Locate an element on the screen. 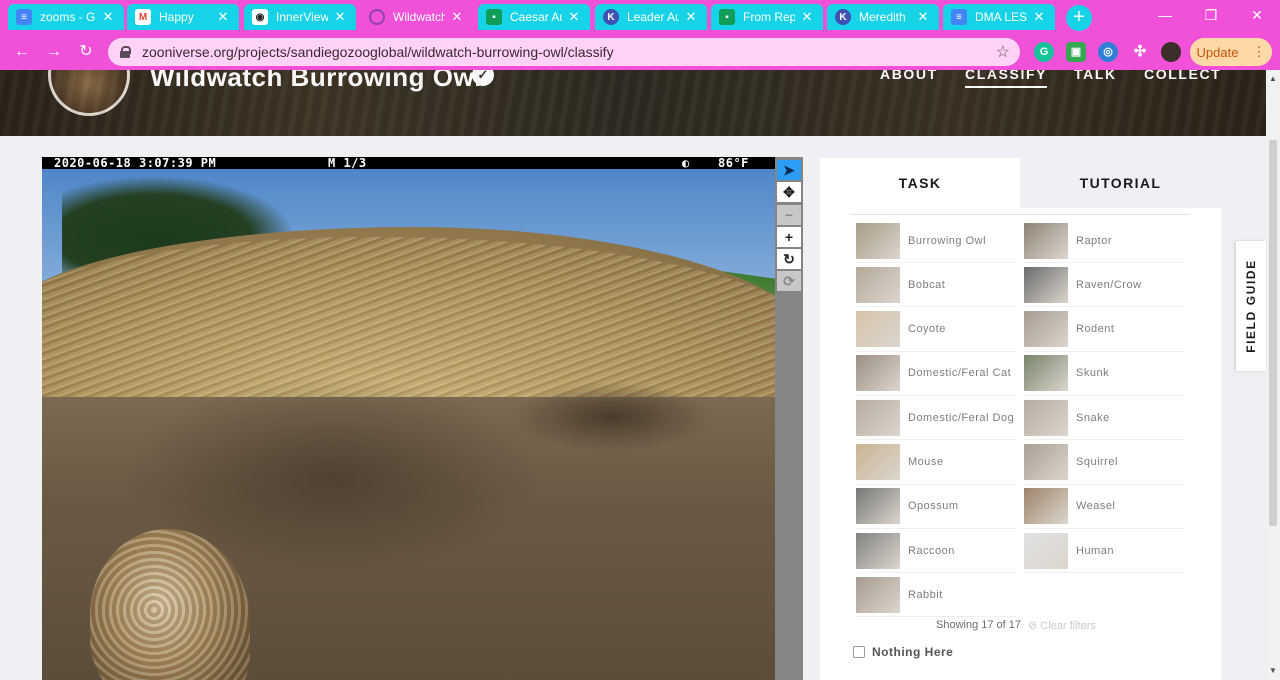  species-choice: Mouse is located at coordinates (936, 463).